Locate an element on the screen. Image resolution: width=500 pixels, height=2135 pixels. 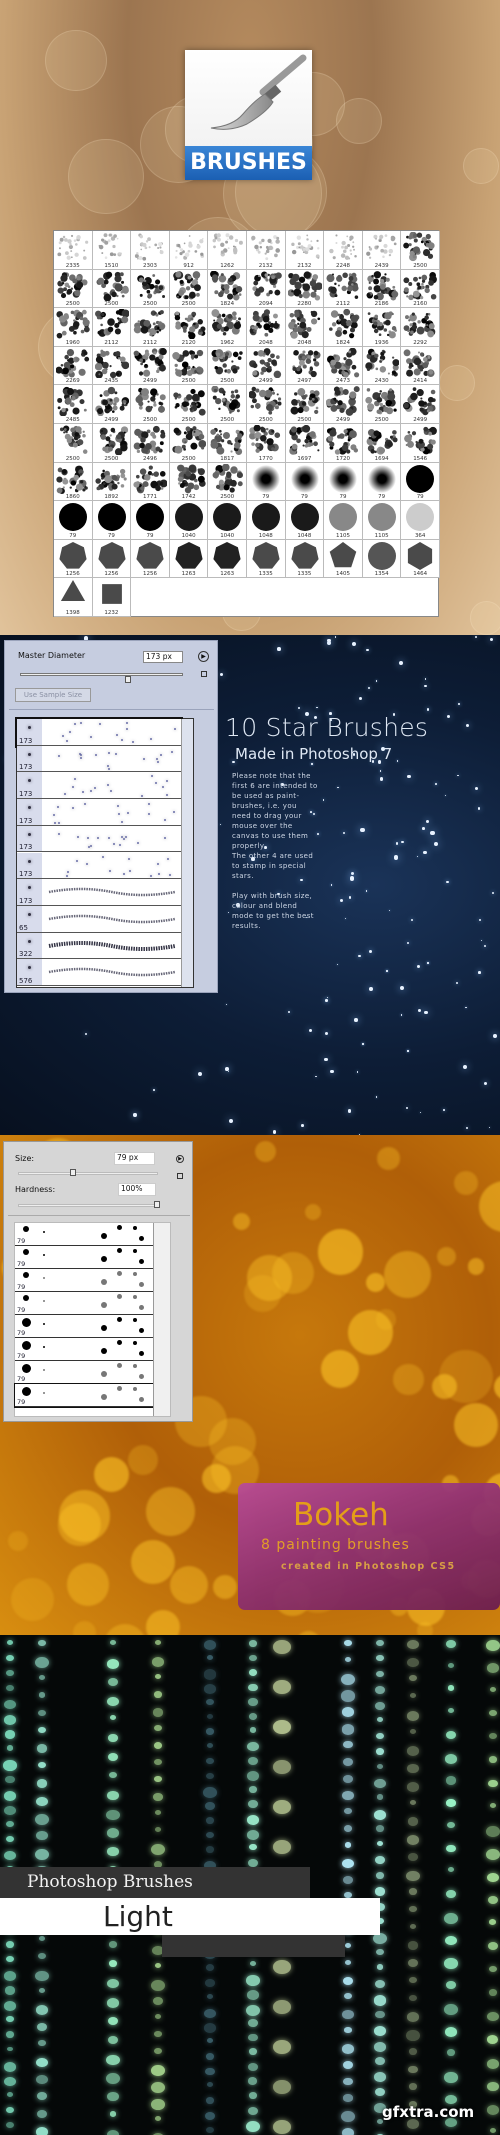
hardness-slider is located at coordinates (88, 1205).